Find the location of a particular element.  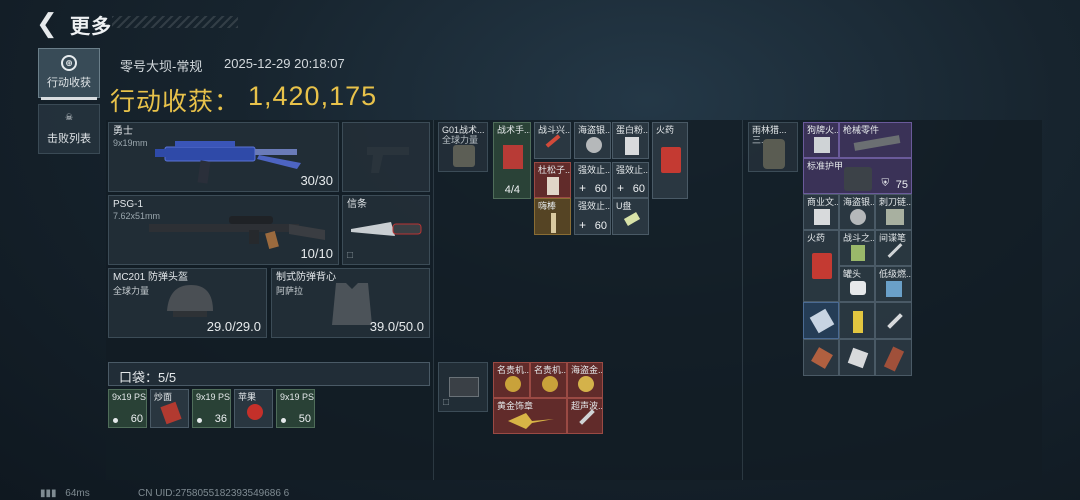

backpack-item: 罐头 is located at coordinates (857, 284).